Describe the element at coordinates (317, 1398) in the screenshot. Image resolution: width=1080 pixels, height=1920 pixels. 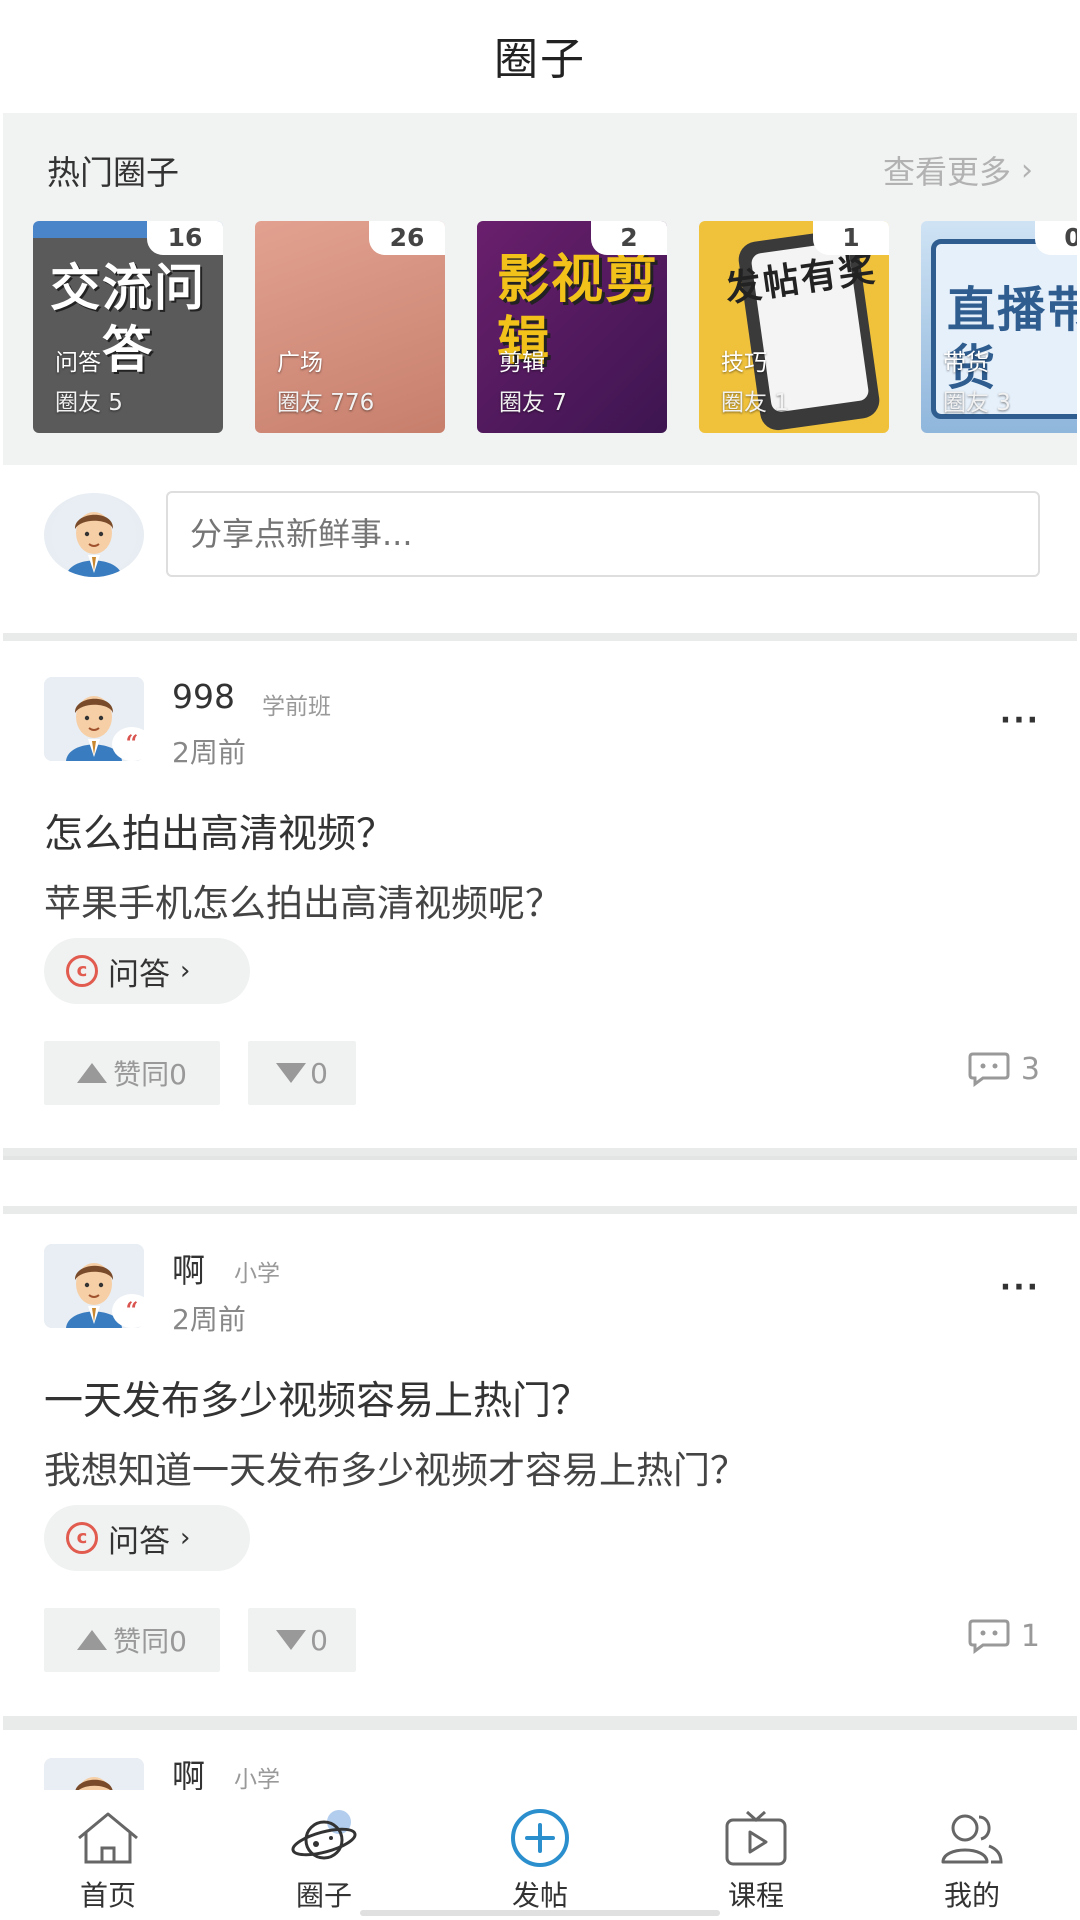
I see `post-title: 一天发布多少视频容易上热门？` at that location.